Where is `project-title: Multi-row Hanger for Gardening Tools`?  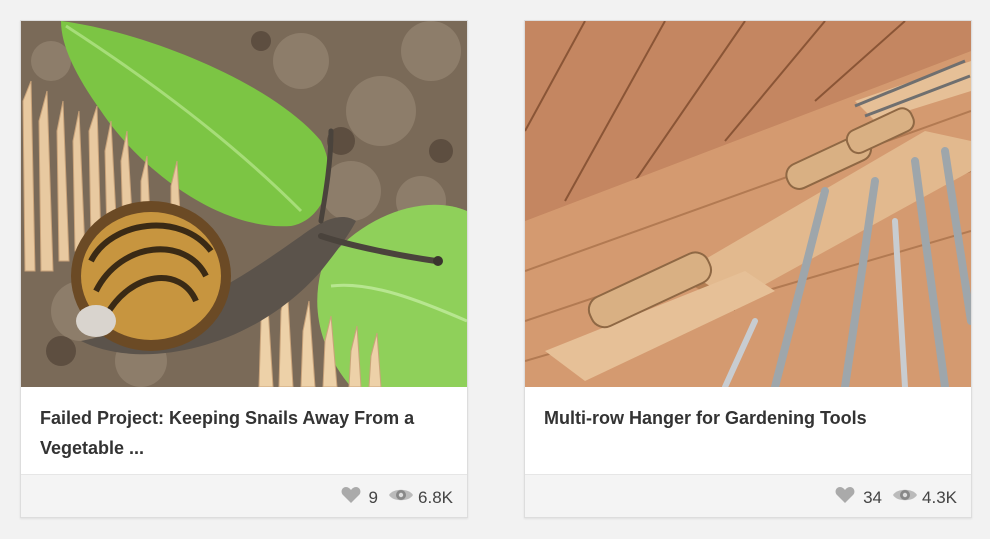 project-title: Multi-row Hanger for Gardening Tools is located at coordinates (749, 418).